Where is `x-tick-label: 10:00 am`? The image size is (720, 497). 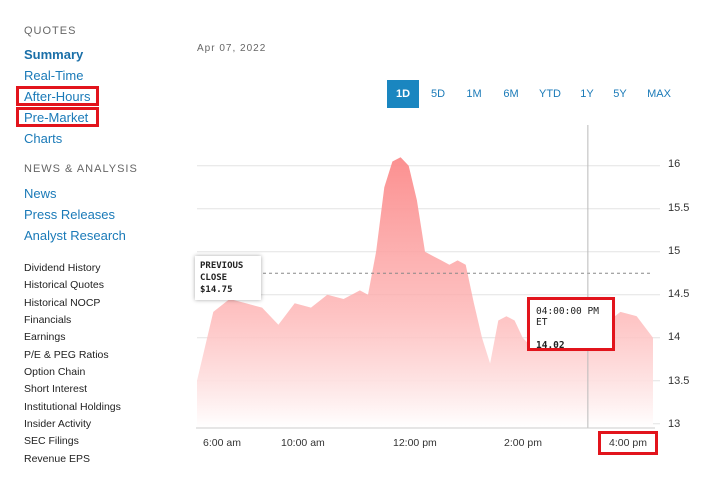 x-tick-label: 10:00 am is located at coordinates (303, 443).